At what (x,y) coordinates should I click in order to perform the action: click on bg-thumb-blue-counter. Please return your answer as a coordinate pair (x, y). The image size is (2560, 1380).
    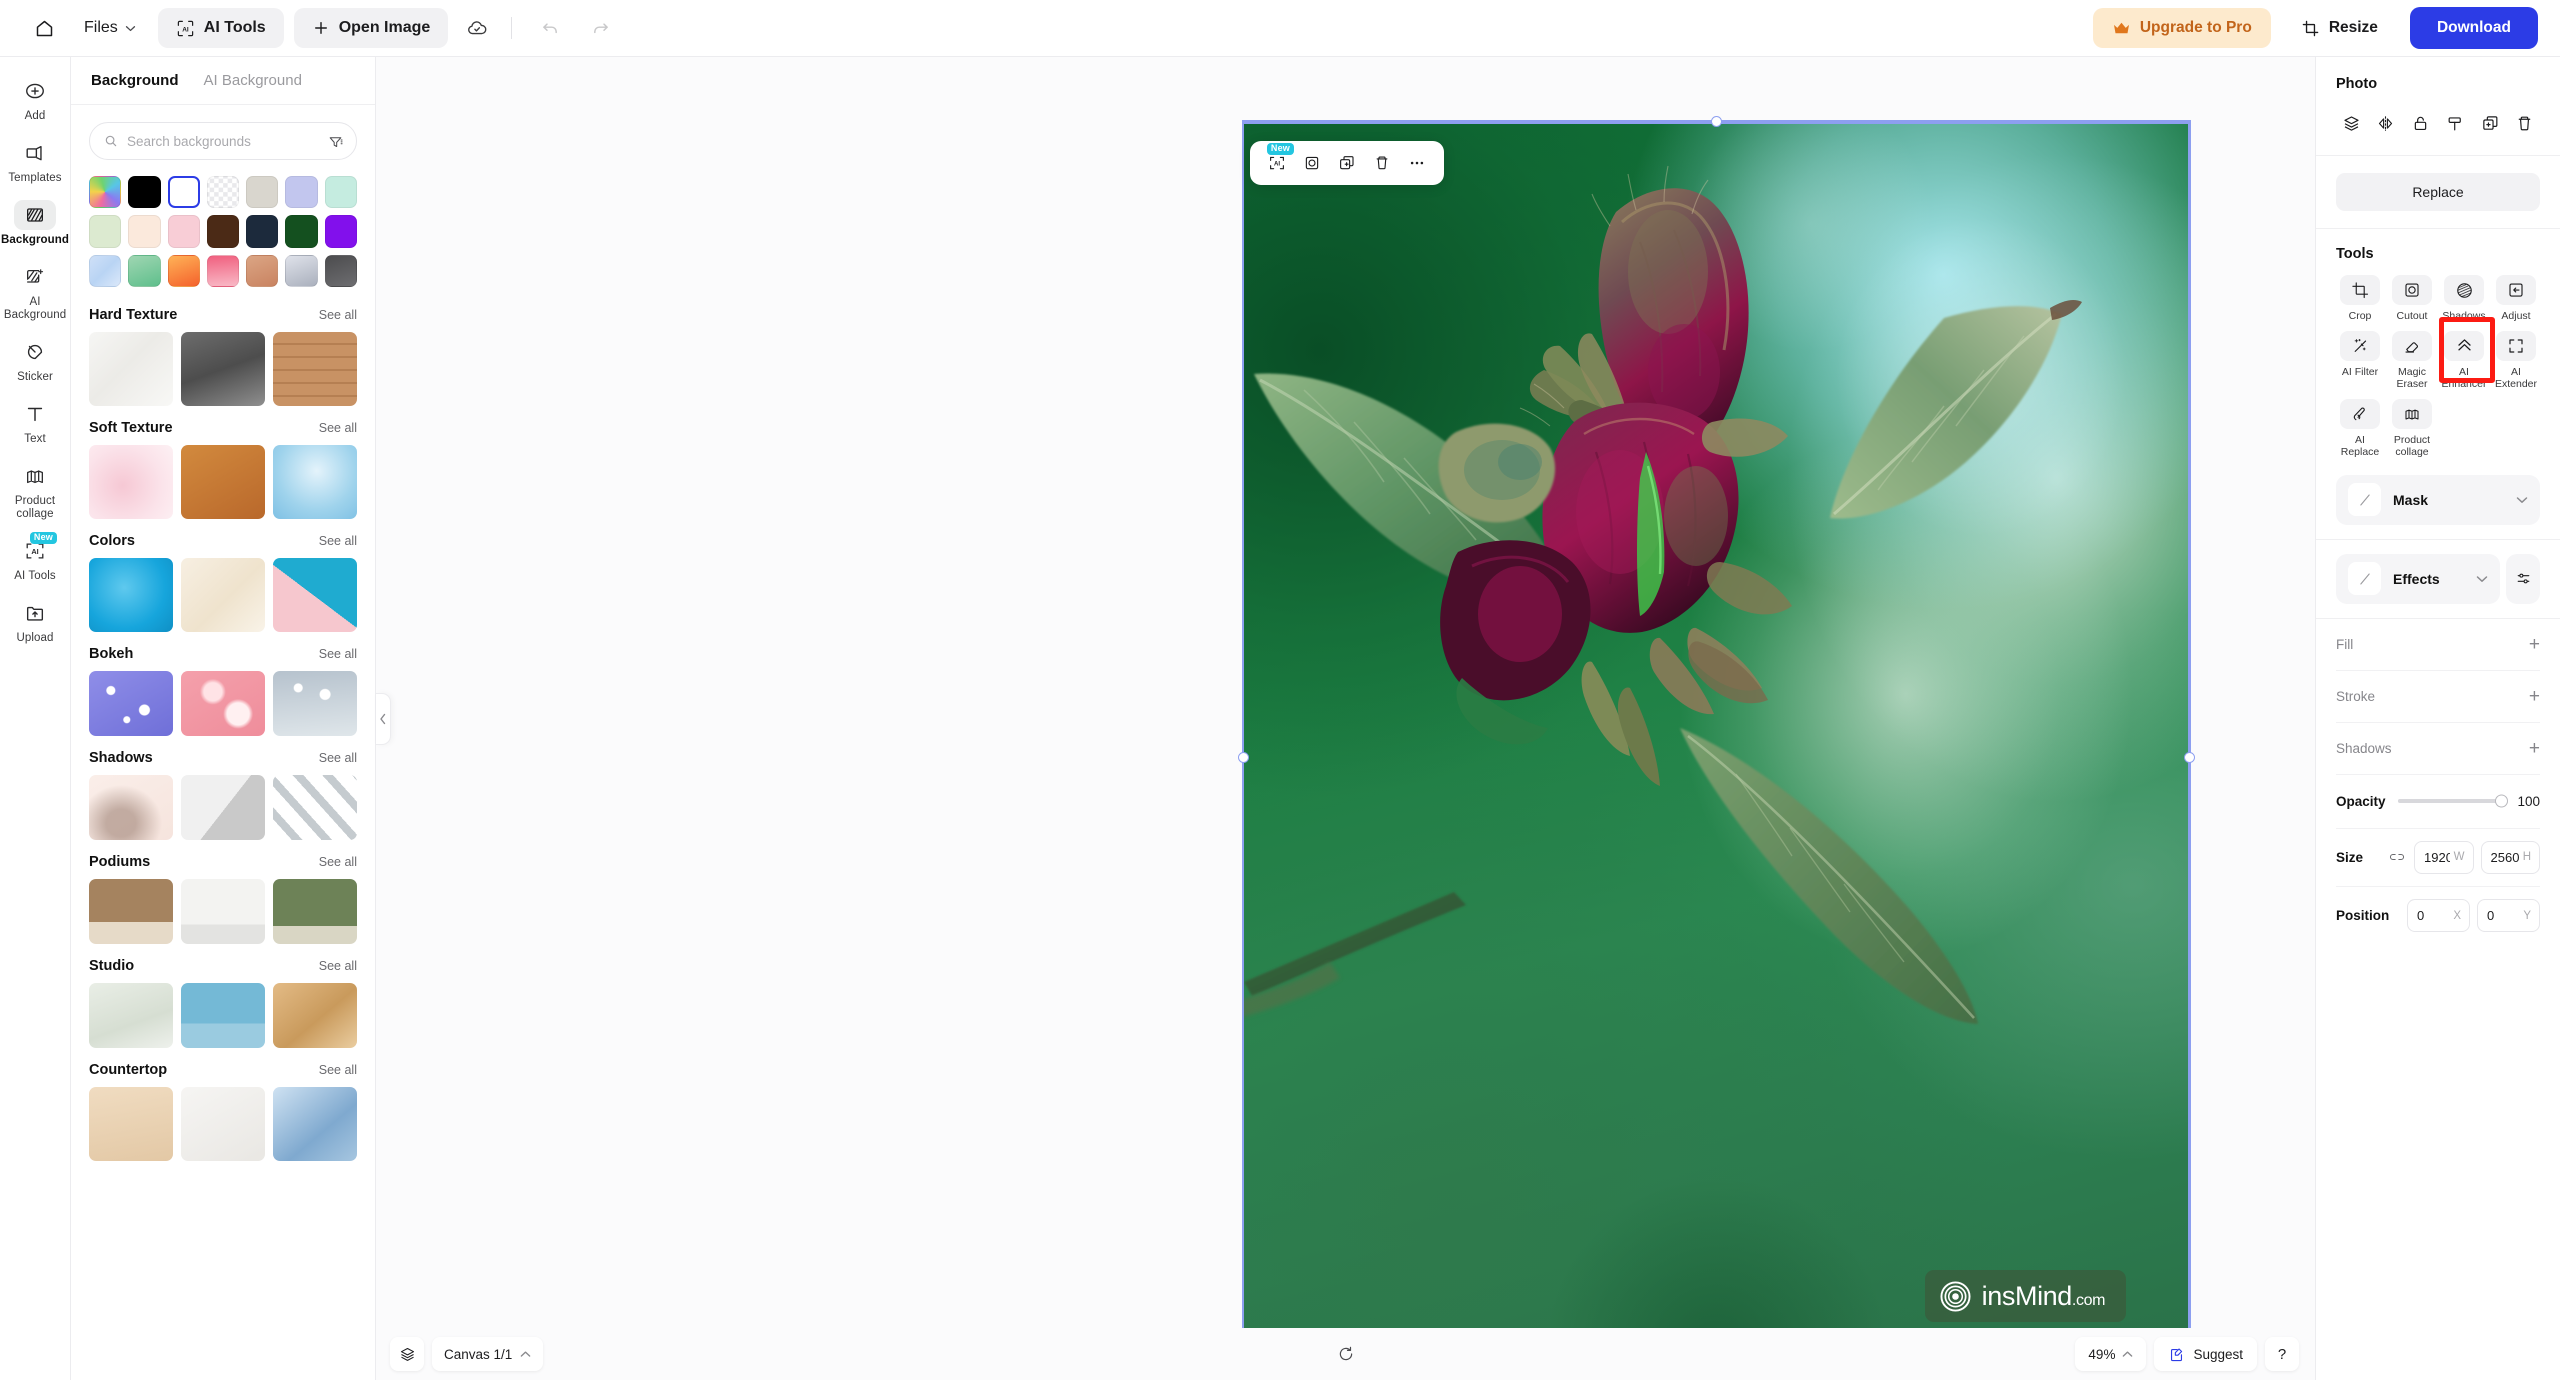
    Looking at the image, I should click on (315, 1123).